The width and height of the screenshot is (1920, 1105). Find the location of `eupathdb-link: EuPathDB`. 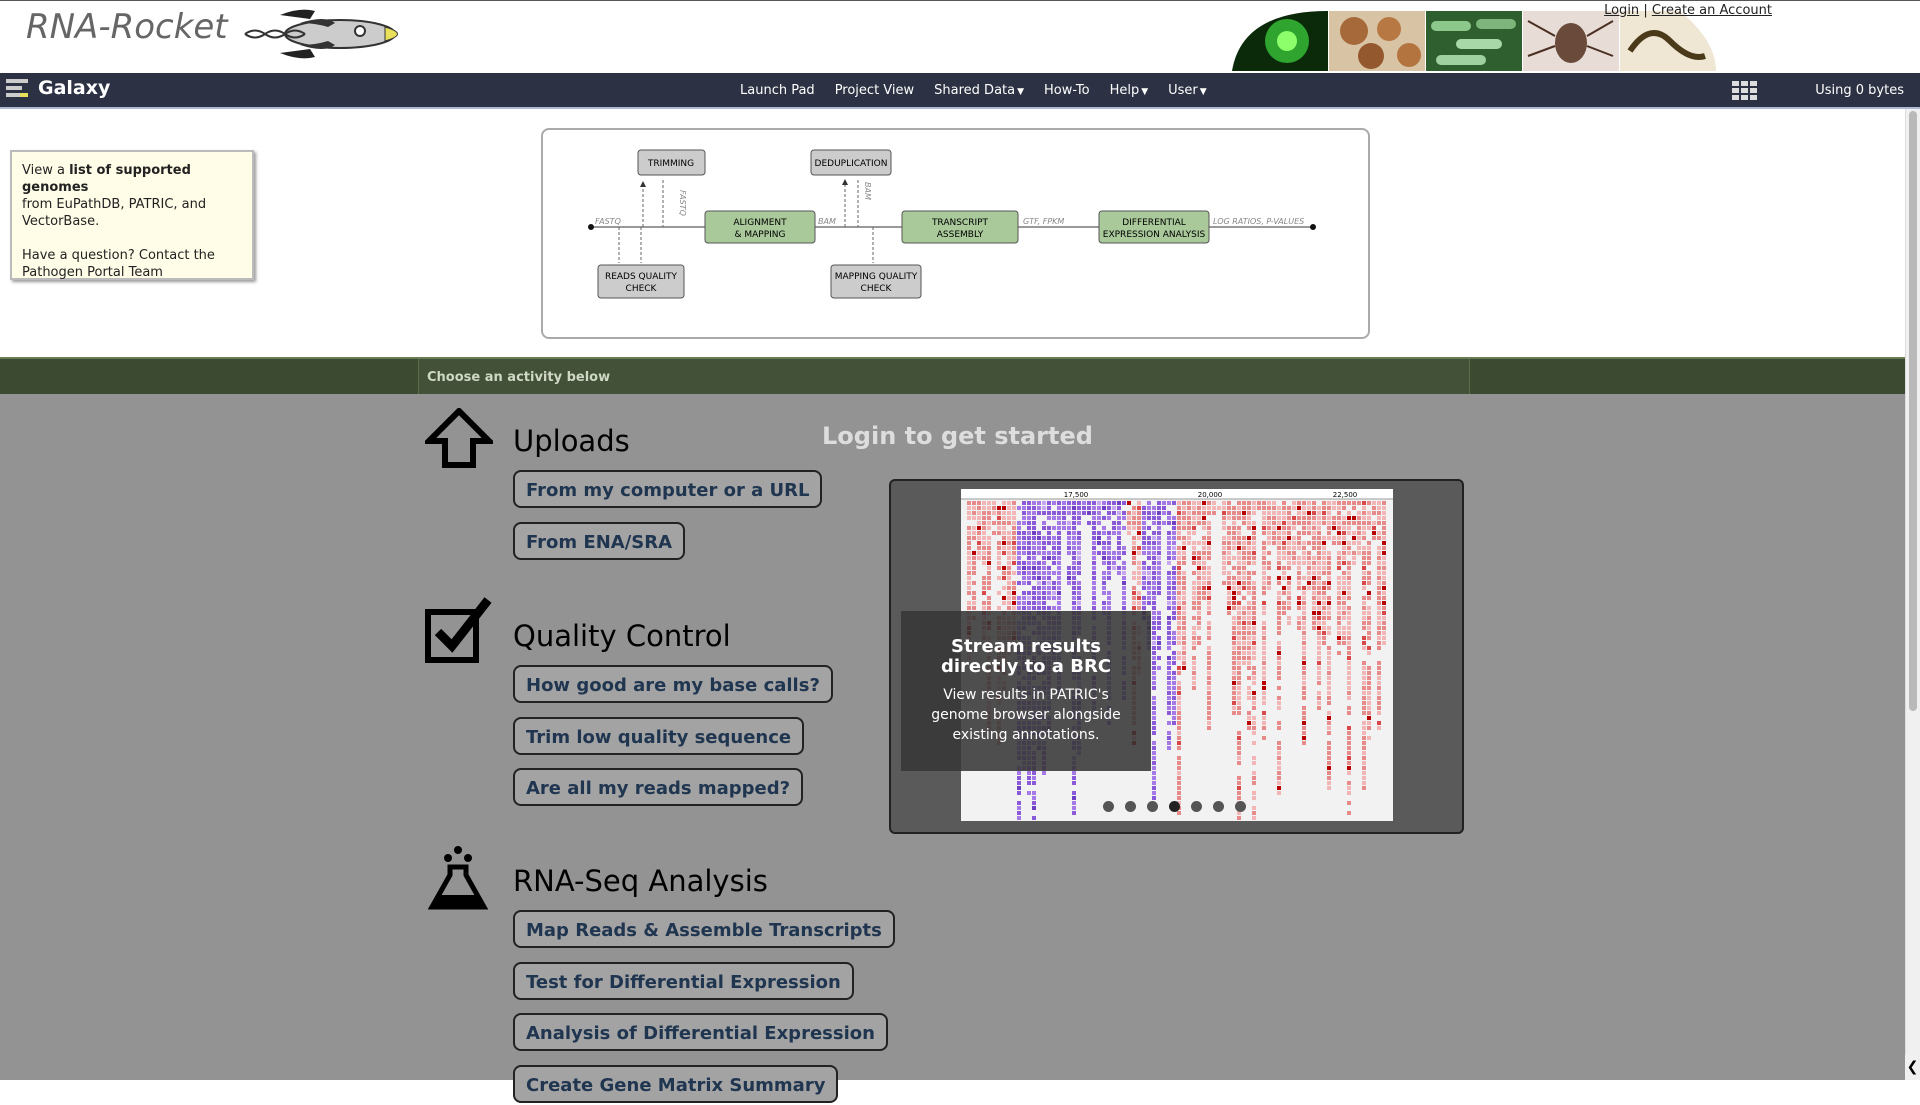

eupathdb-link: EuPathDB is located at coordinates (88, 204).